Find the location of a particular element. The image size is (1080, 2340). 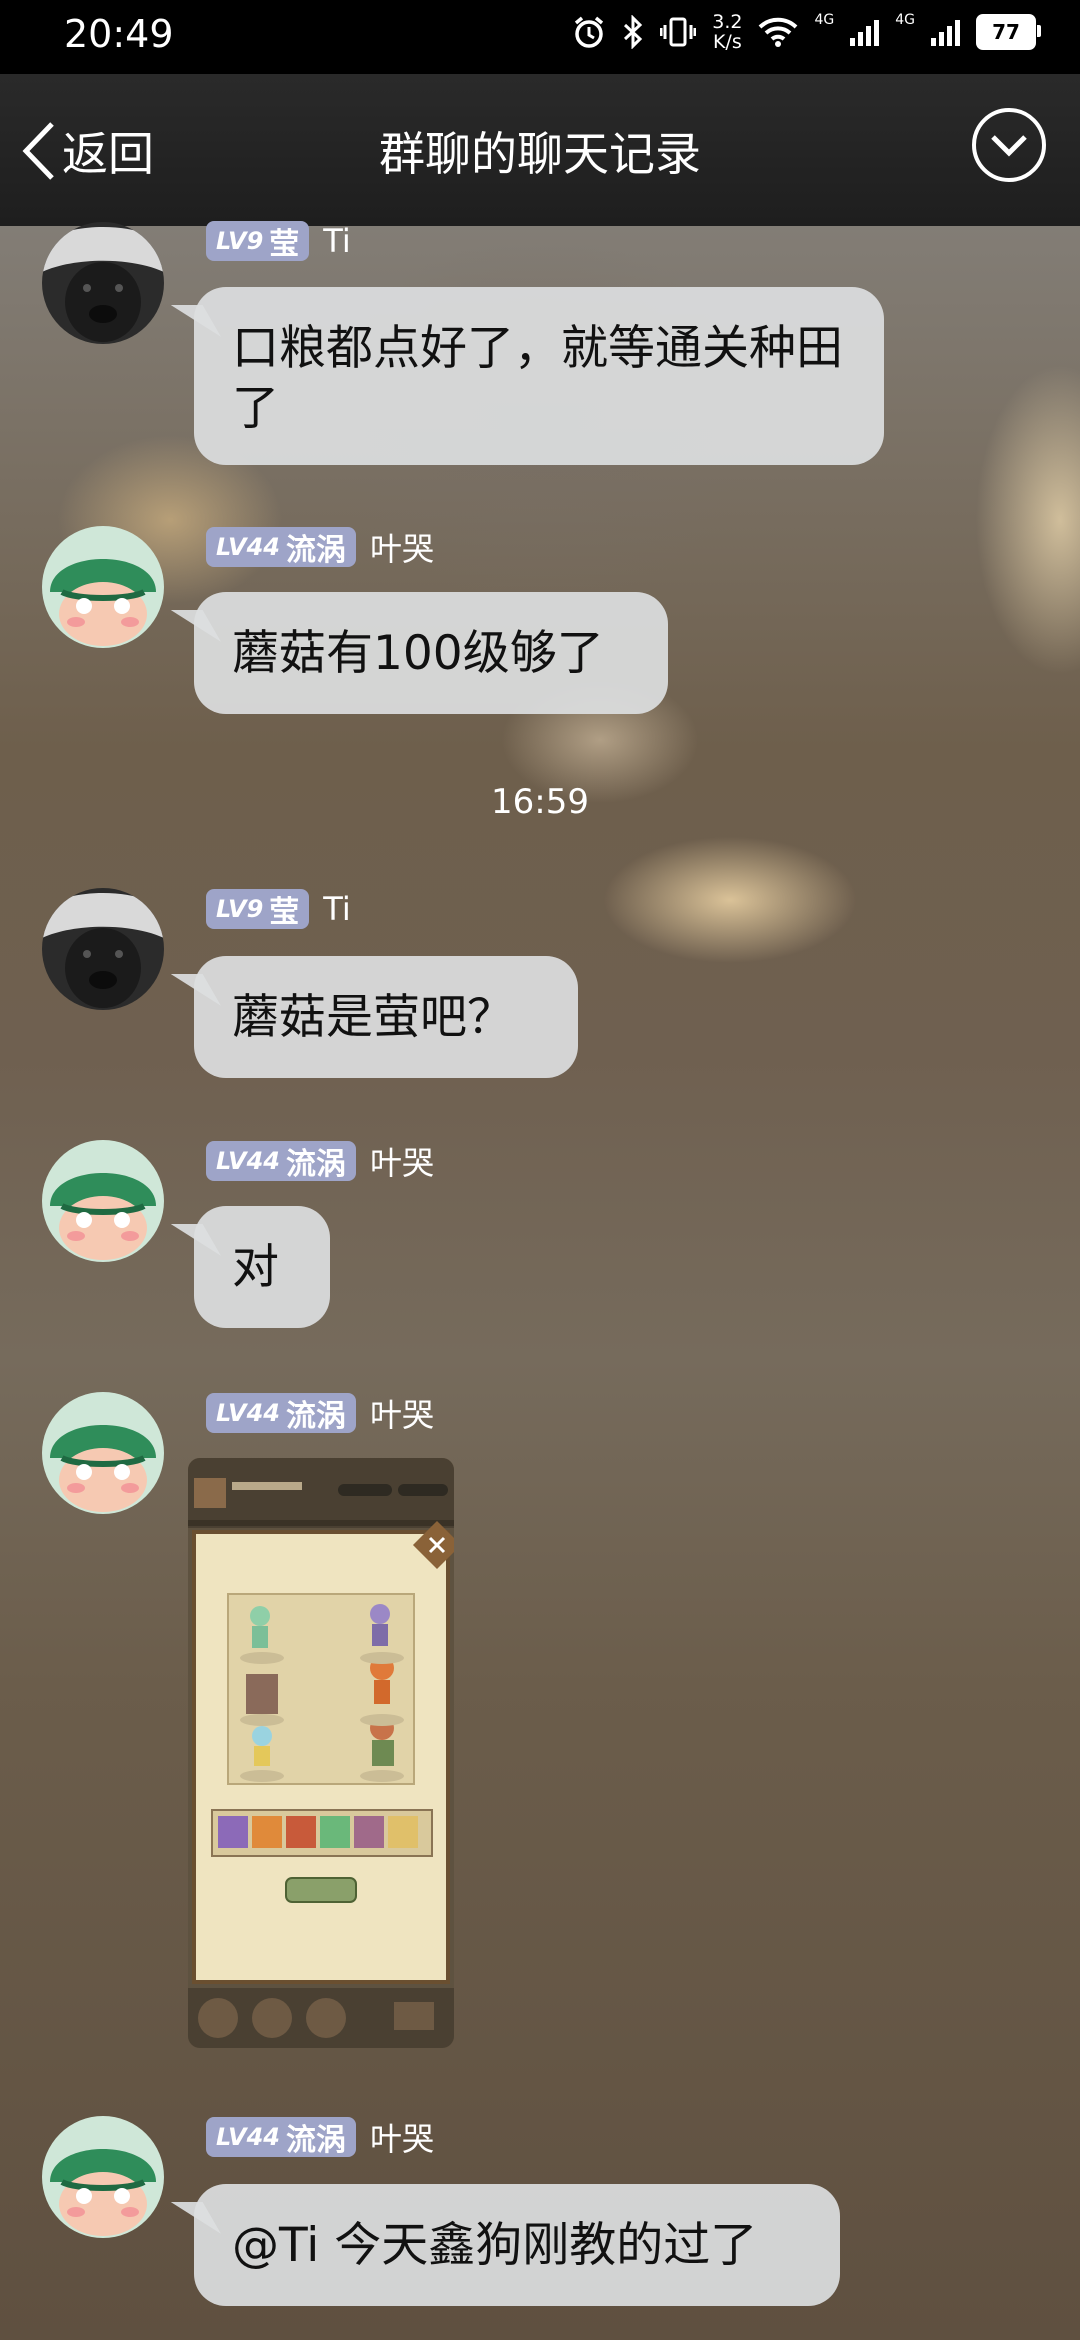

signal-bars-2-icon is located at coordinates (945, 32).